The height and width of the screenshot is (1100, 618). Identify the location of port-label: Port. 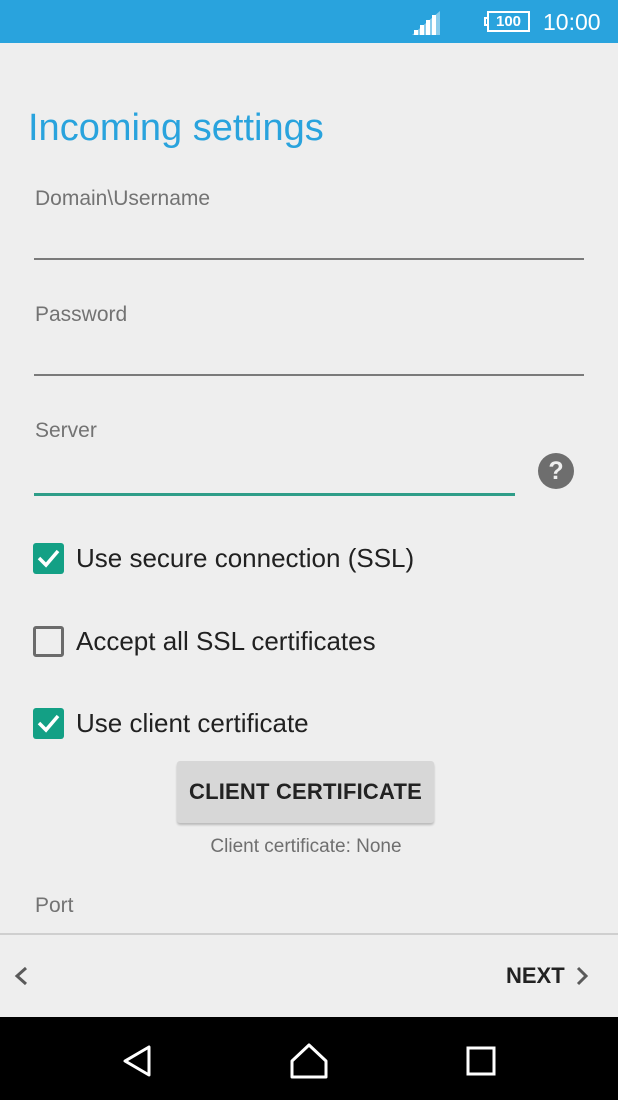
(54, 905).